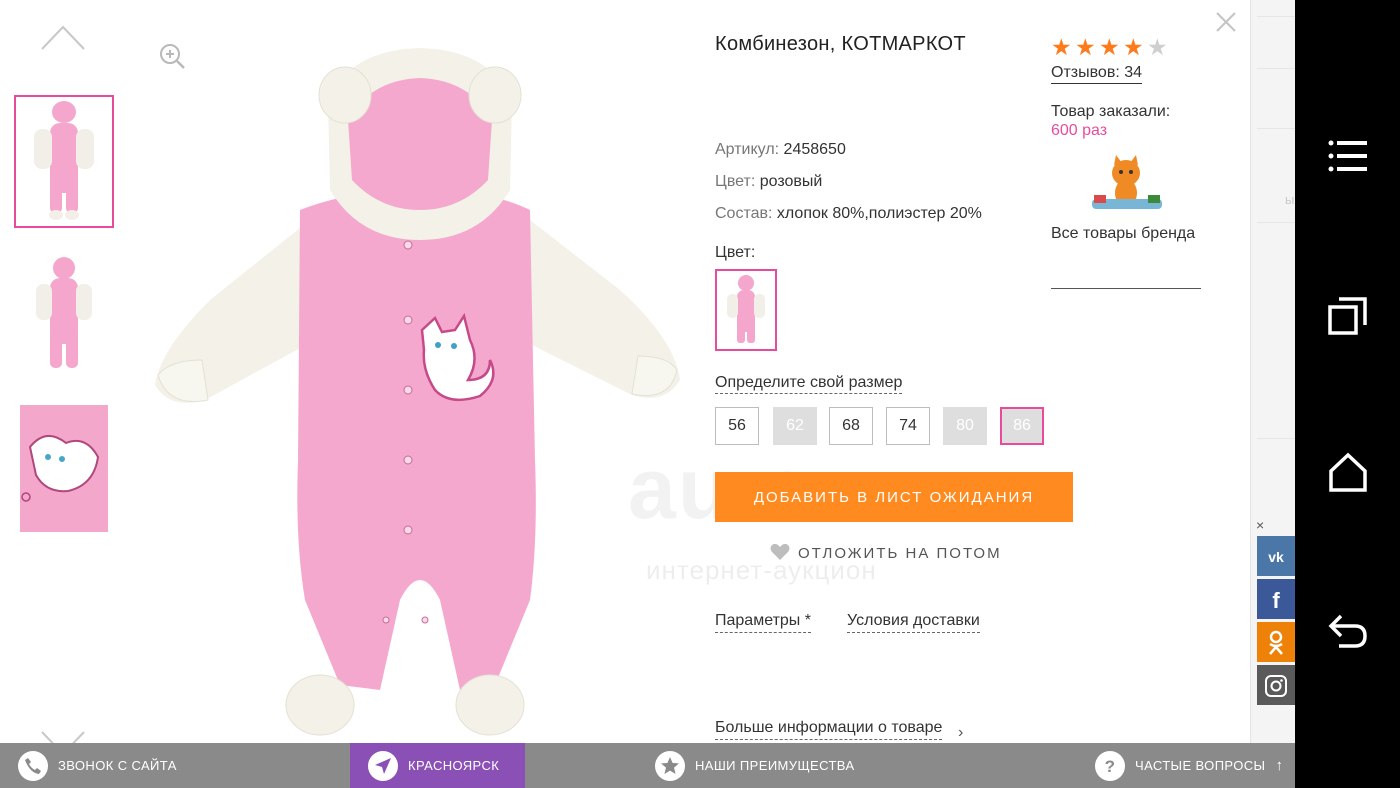  I want to click on location-arrow-icon, so click(383, 765).